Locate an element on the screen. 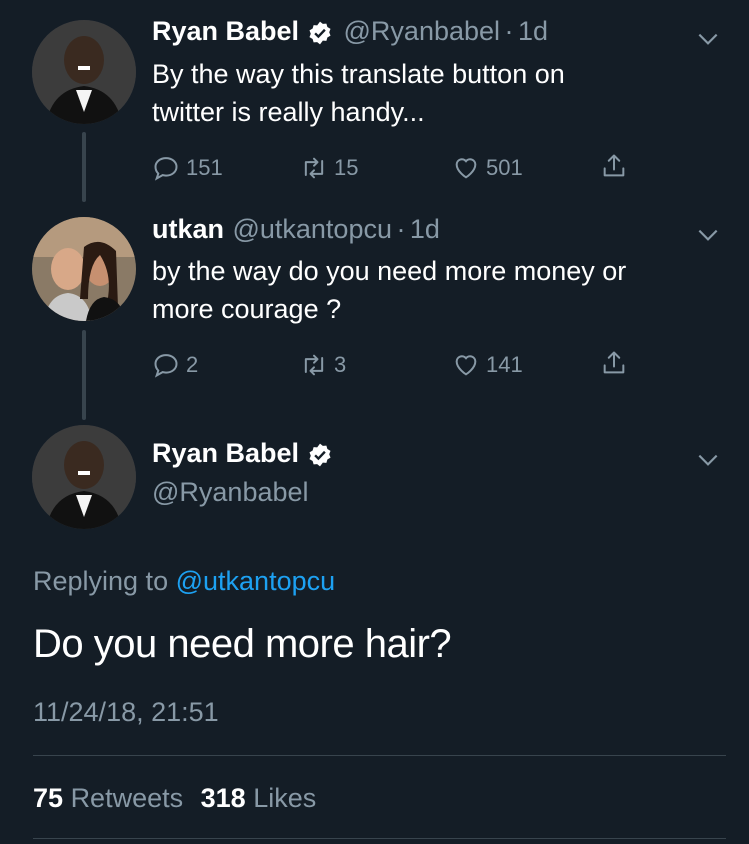 This screenshot has height=844, width=749. main-author: Ryan Babel is located at coordinates (242, 455).